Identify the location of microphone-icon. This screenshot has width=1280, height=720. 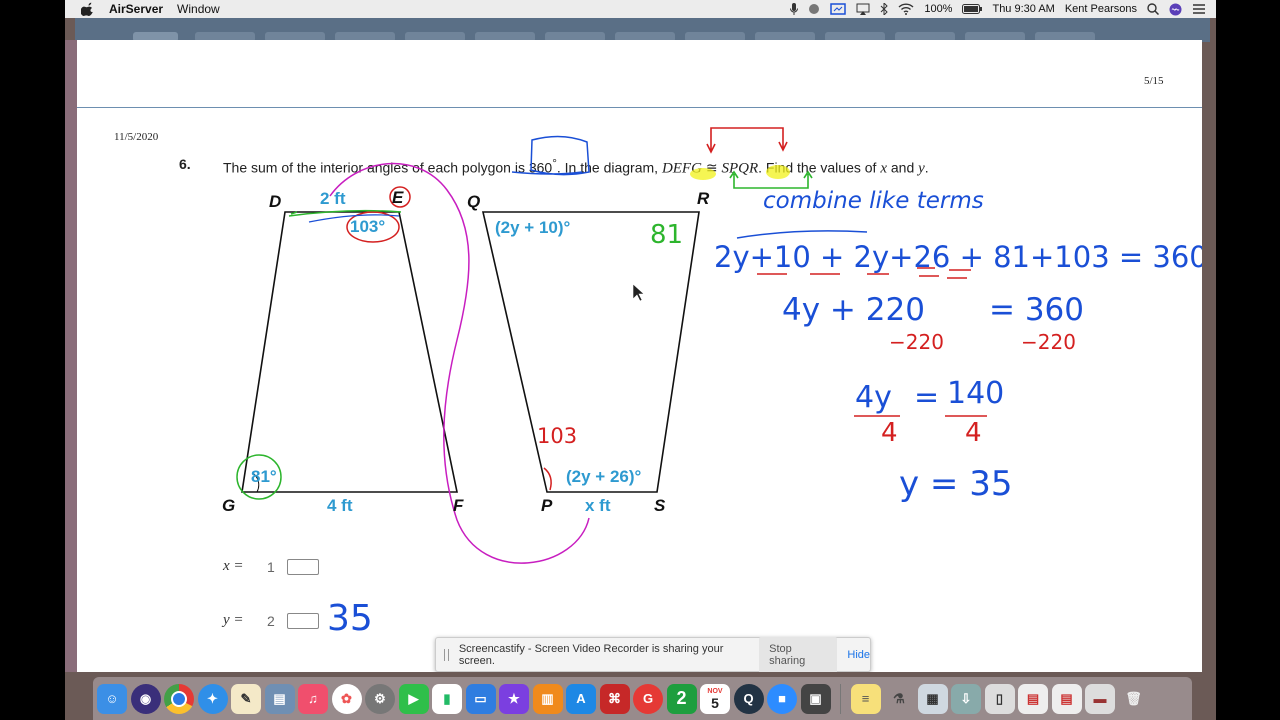
(794, 9).